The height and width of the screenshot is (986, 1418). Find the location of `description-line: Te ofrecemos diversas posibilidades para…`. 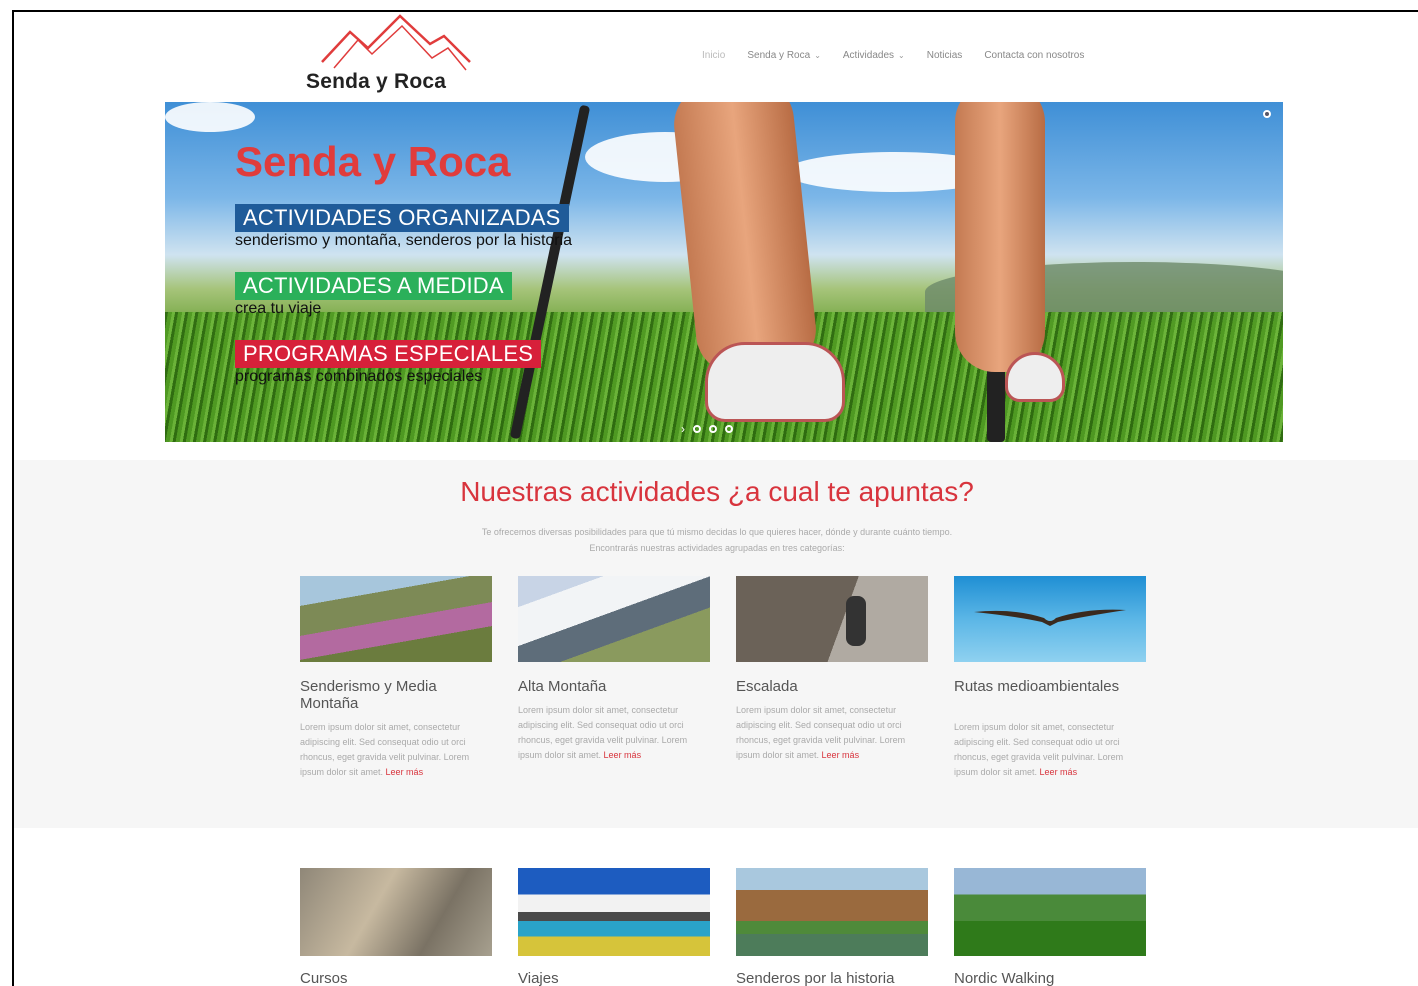

description-line: Te ofrecemos diversas posibilidades para… is located at coordinates (717, 532).